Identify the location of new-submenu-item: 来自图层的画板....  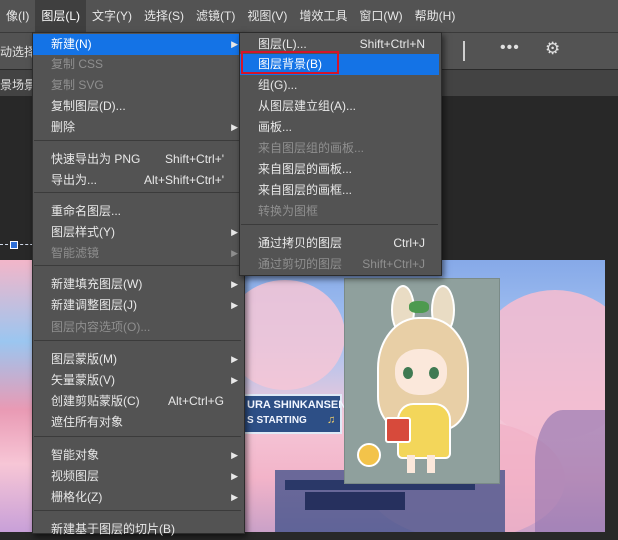
(339, 169).